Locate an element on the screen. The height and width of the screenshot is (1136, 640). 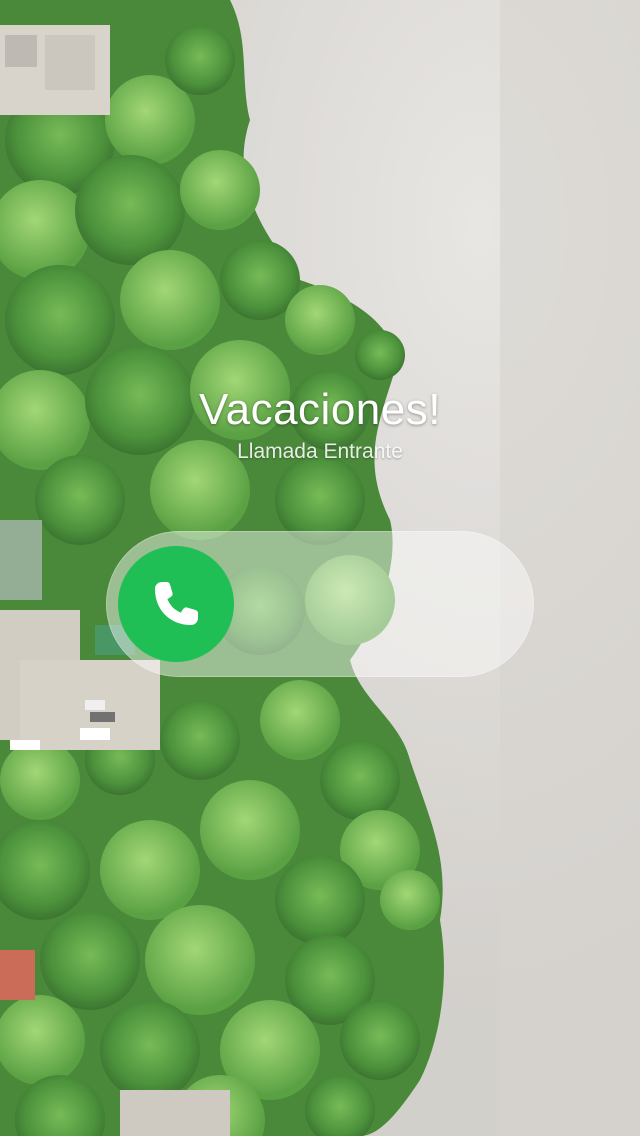
call-status: Llamada Entrante is located at coordinates (320, 451).